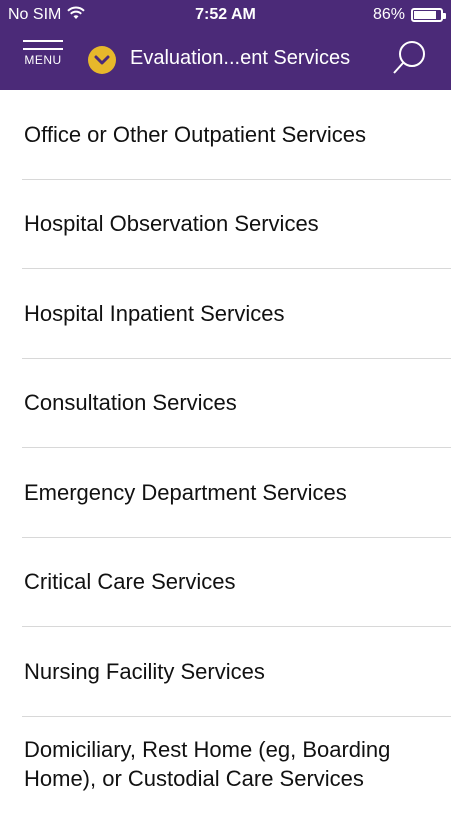  I want to click on status-time: 7:52 AM, so click(225, 14).